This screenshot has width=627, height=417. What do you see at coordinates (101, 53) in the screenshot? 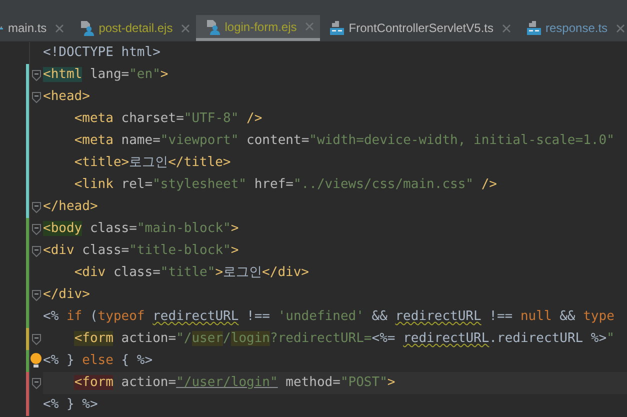
I see `code-line: <!DOCTYPE html>` at bounding box center [101, 53].